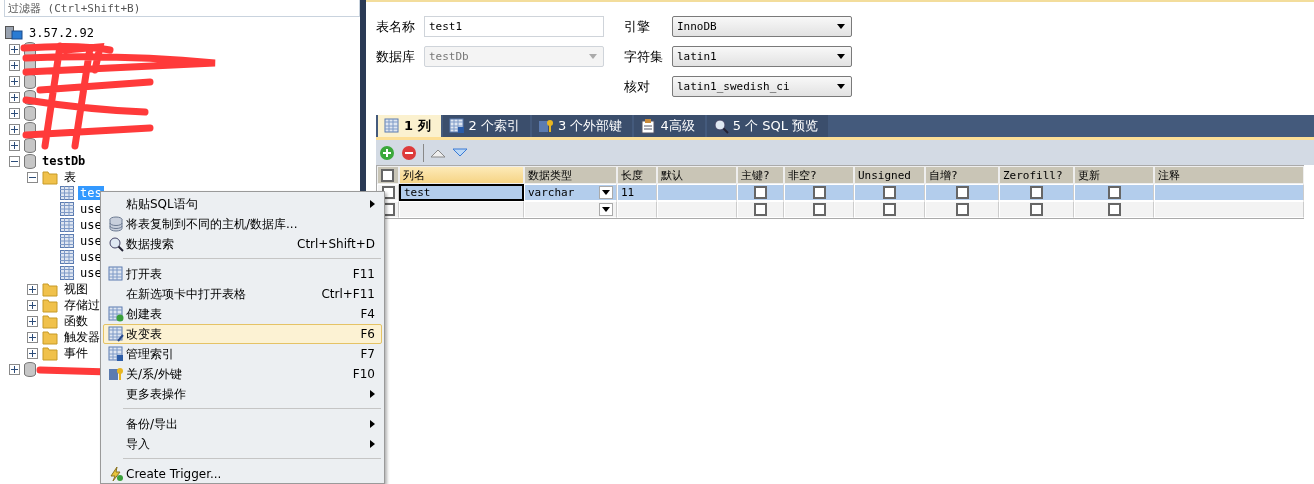 Image resolution: width=1314 pixels, height=484 pixels. I want to click on tree-item: 存储过, so click(82, 305).